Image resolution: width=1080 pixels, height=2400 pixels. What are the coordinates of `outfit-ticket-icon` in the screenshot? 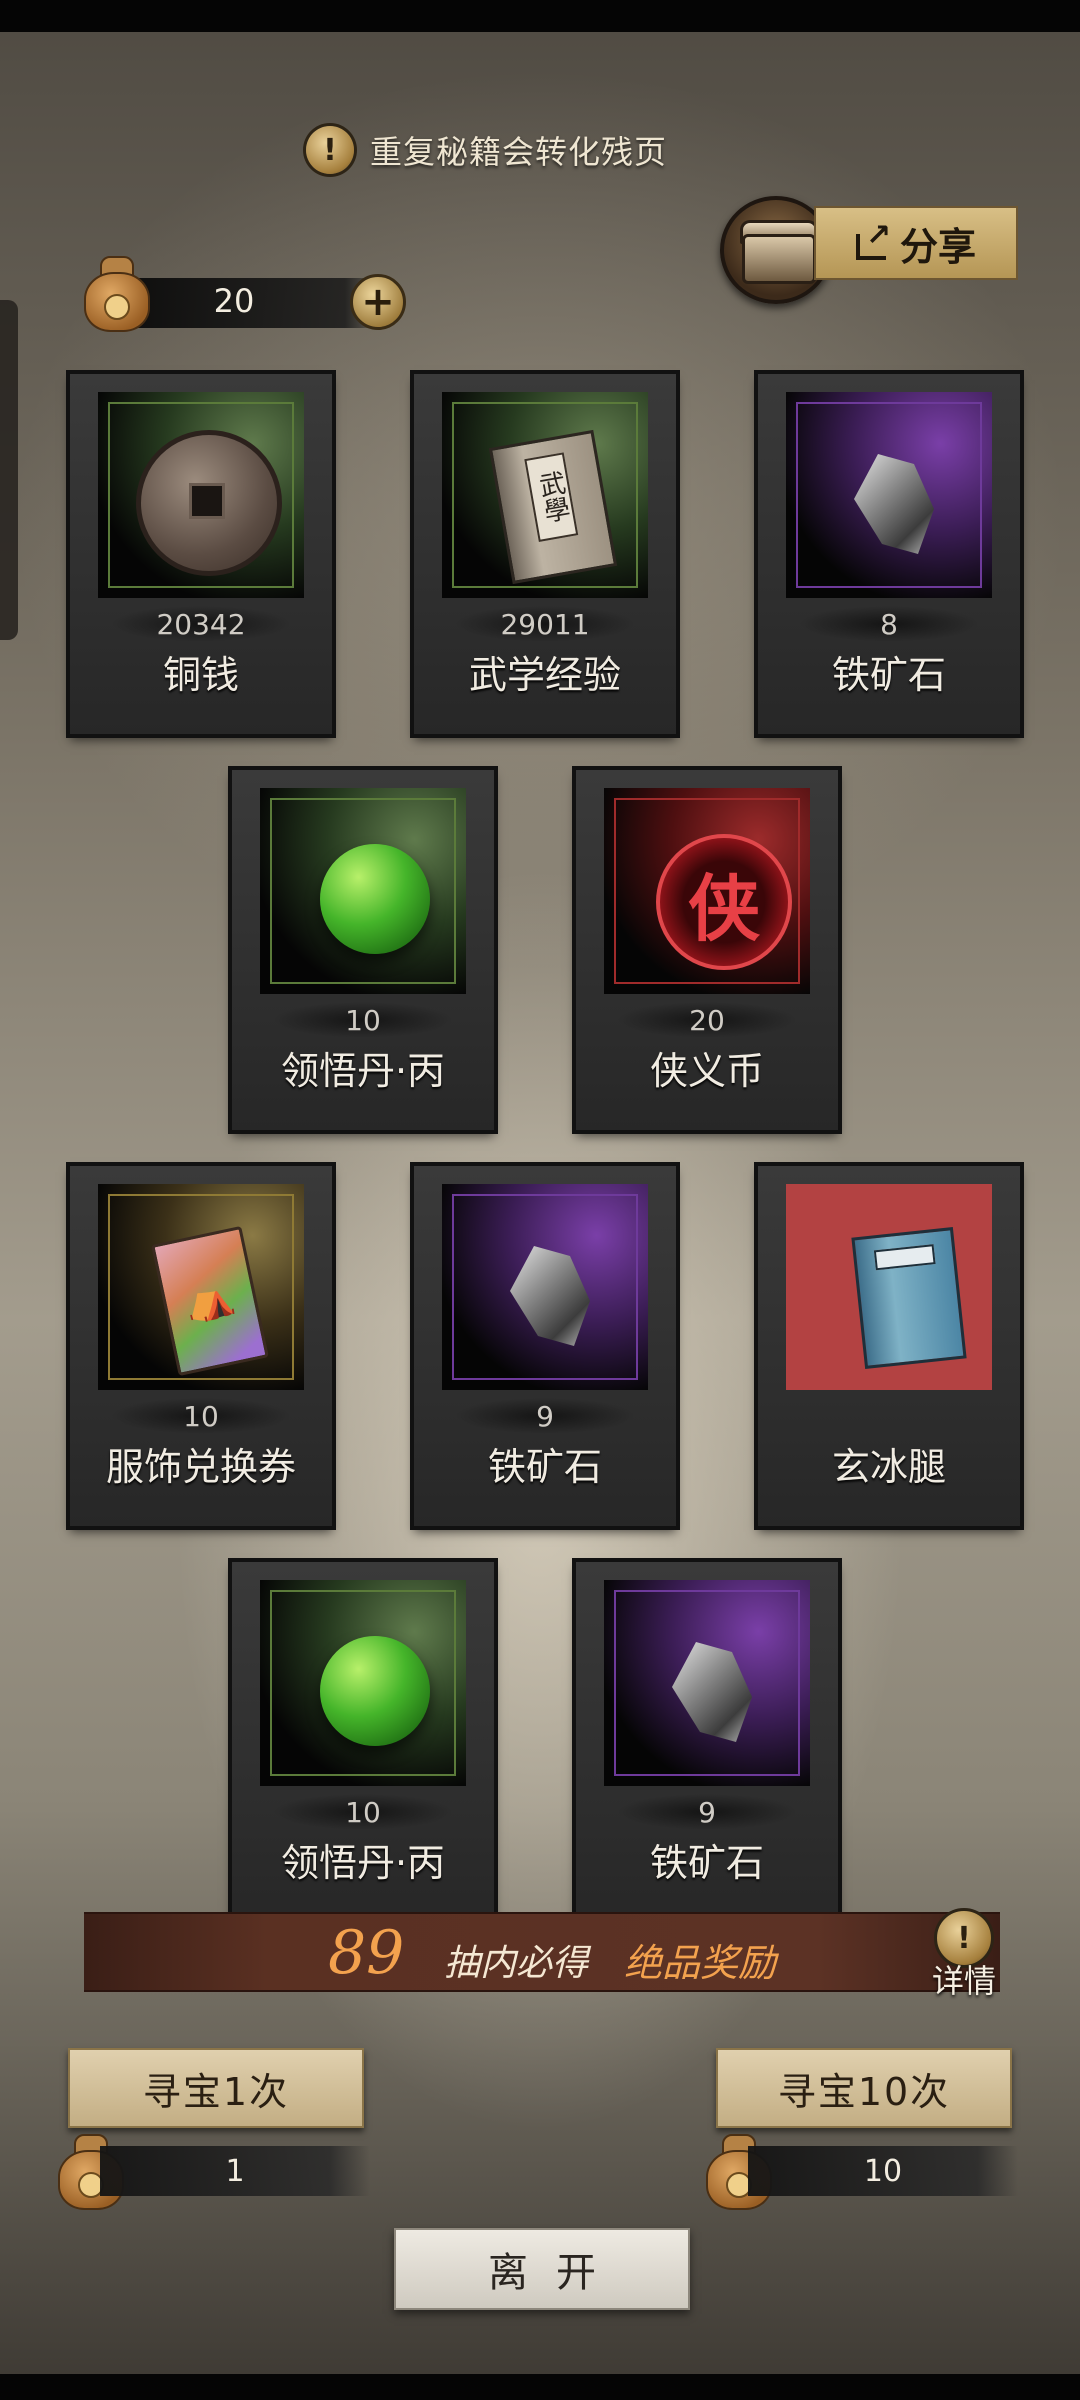 It's located at (202, 1299).